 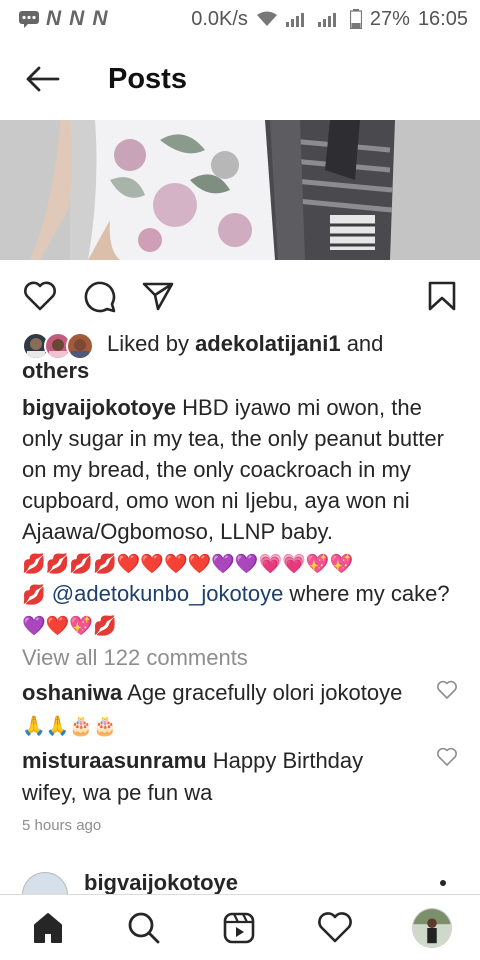 I want to click on caption-emojis-3: 💜❤️💖💋, so click(x=69, y=626).